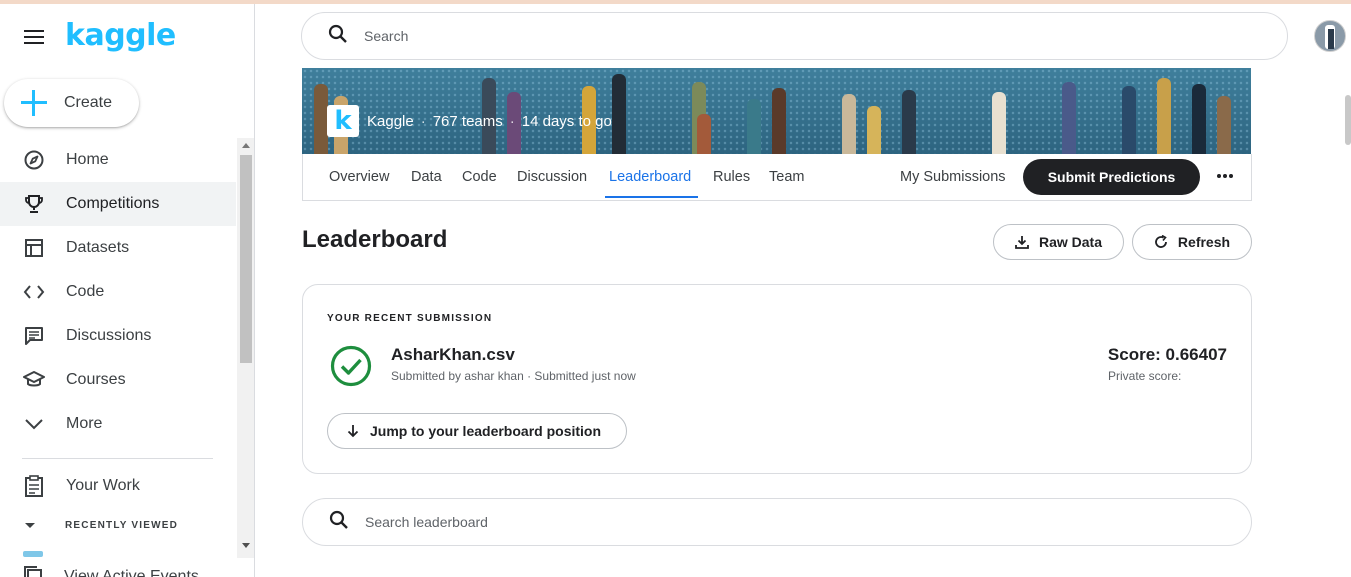 The image size is (1351, 577). I want to click on sidebar-item-label: View Active Events, so click(131, 572).